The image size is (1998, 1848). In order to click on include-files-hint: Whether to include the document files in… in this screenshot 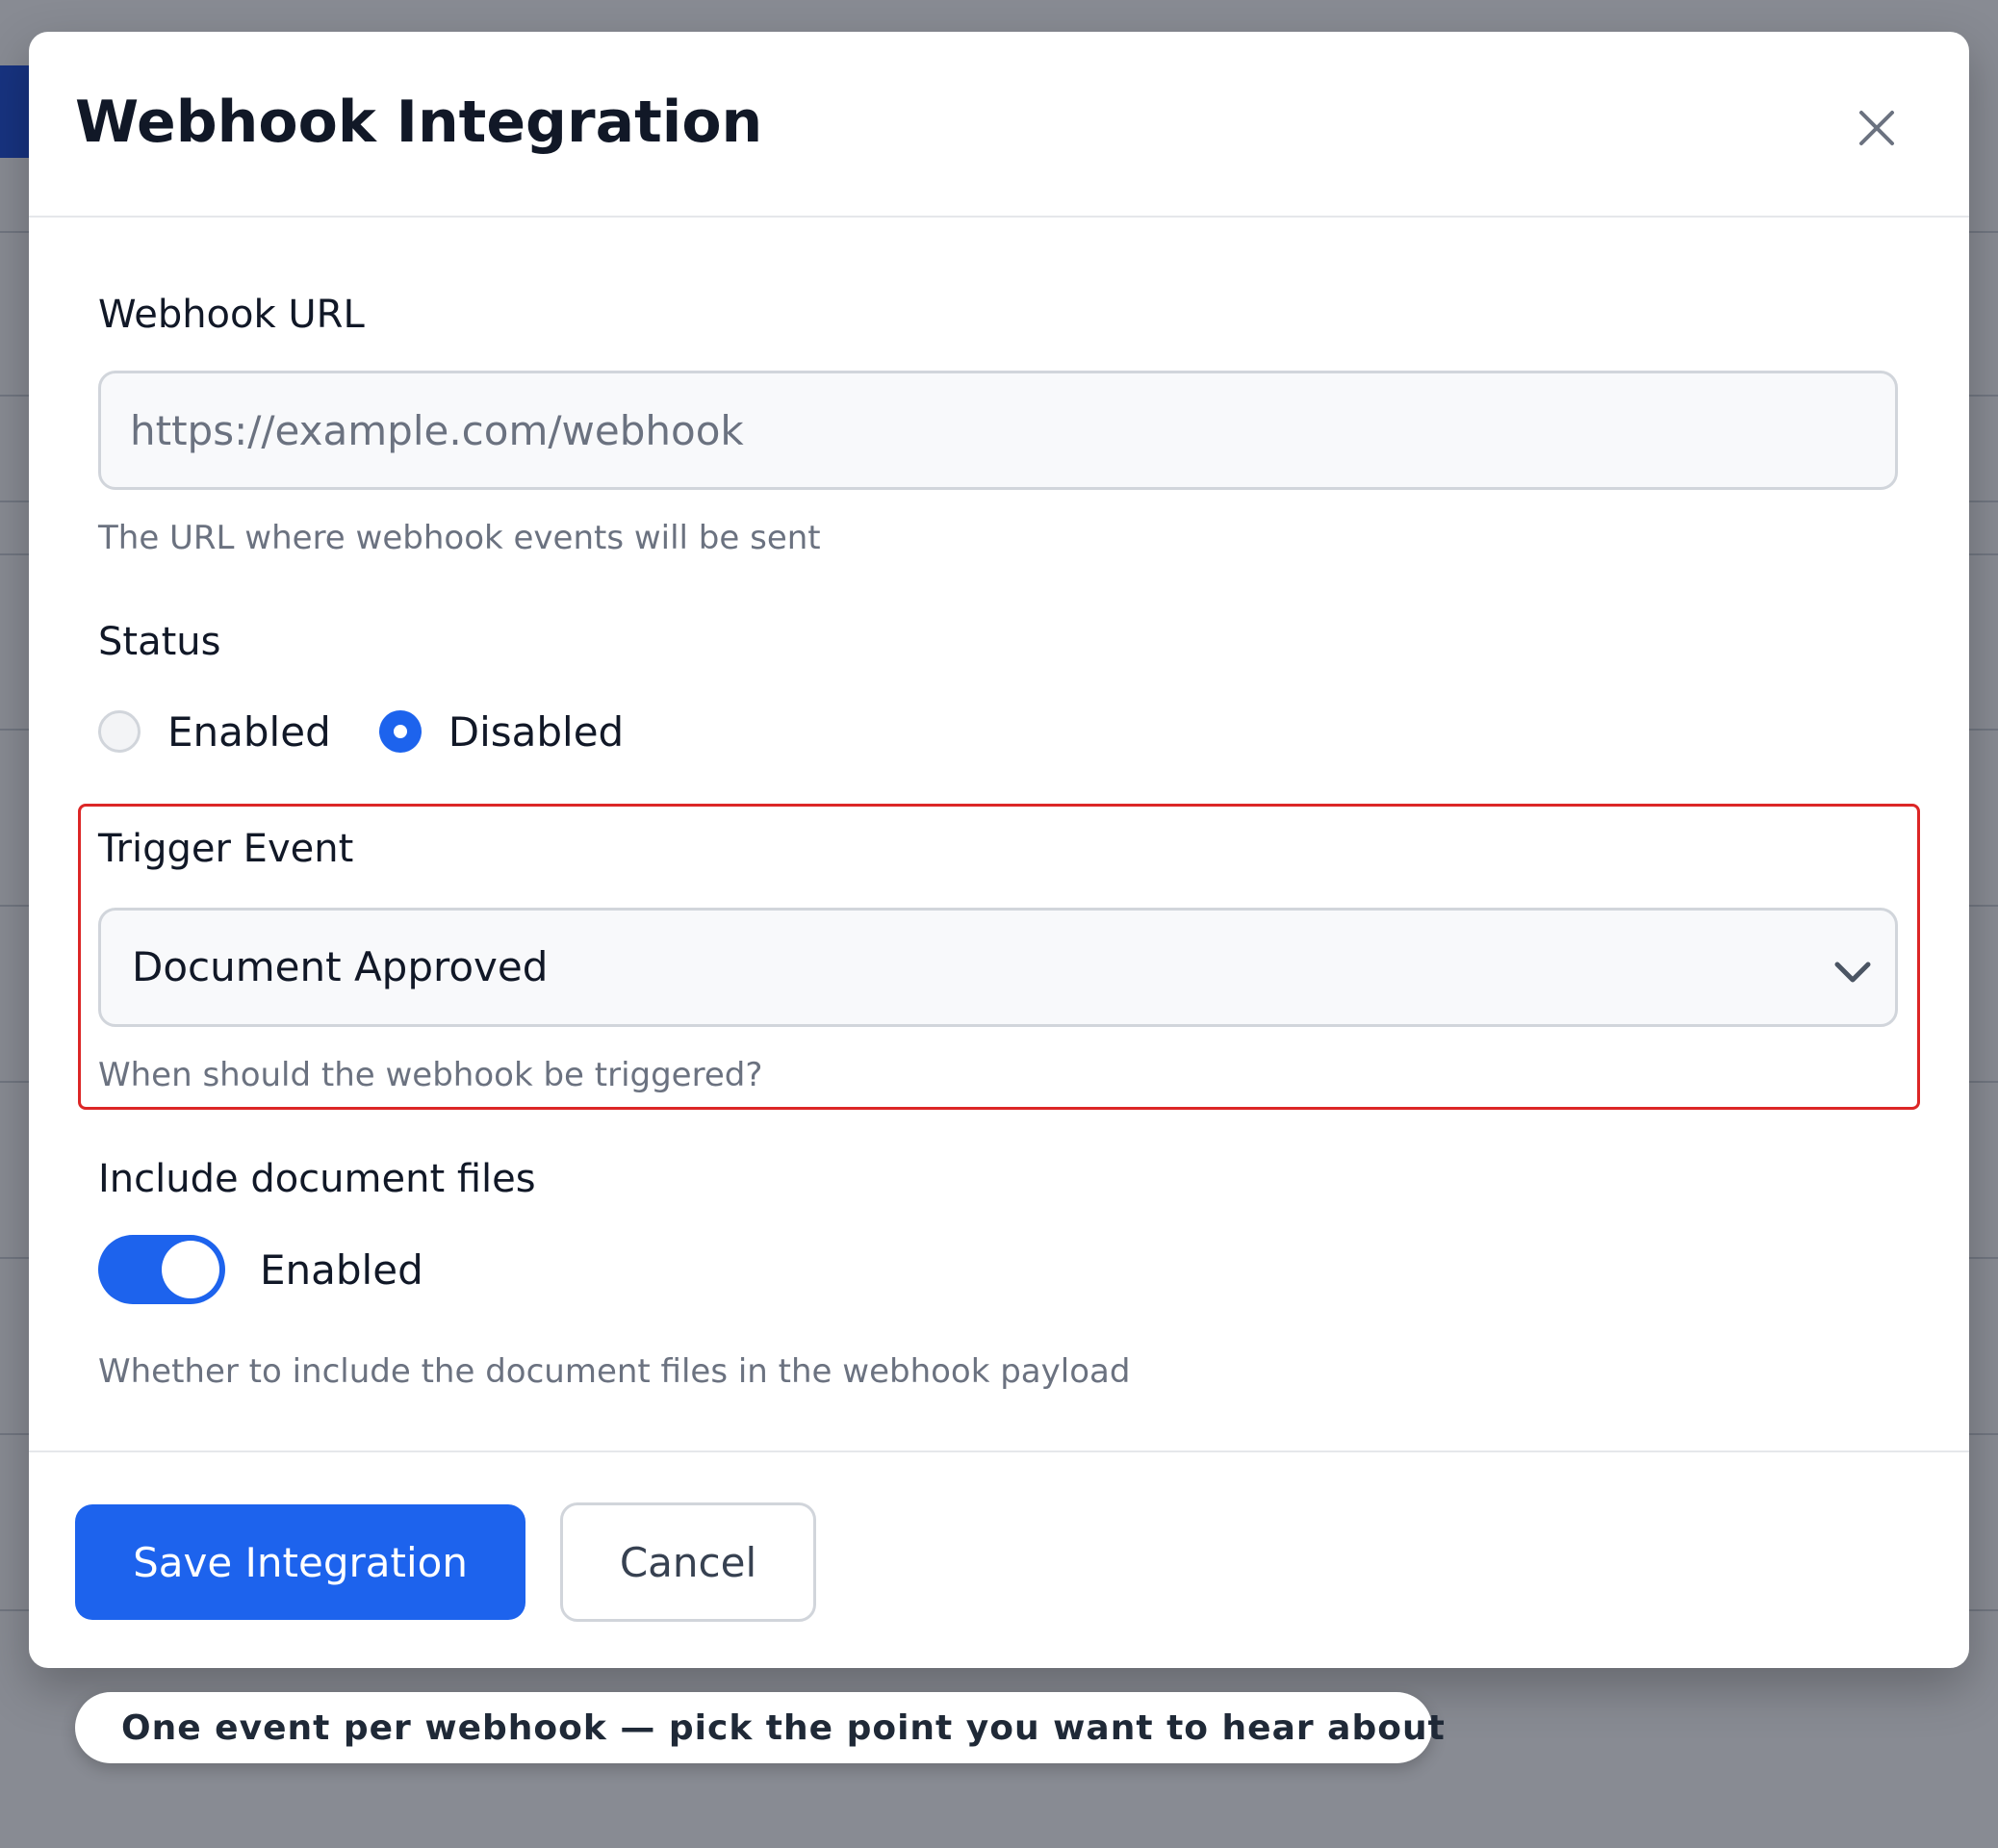, I will do `click(614, 1371)`.